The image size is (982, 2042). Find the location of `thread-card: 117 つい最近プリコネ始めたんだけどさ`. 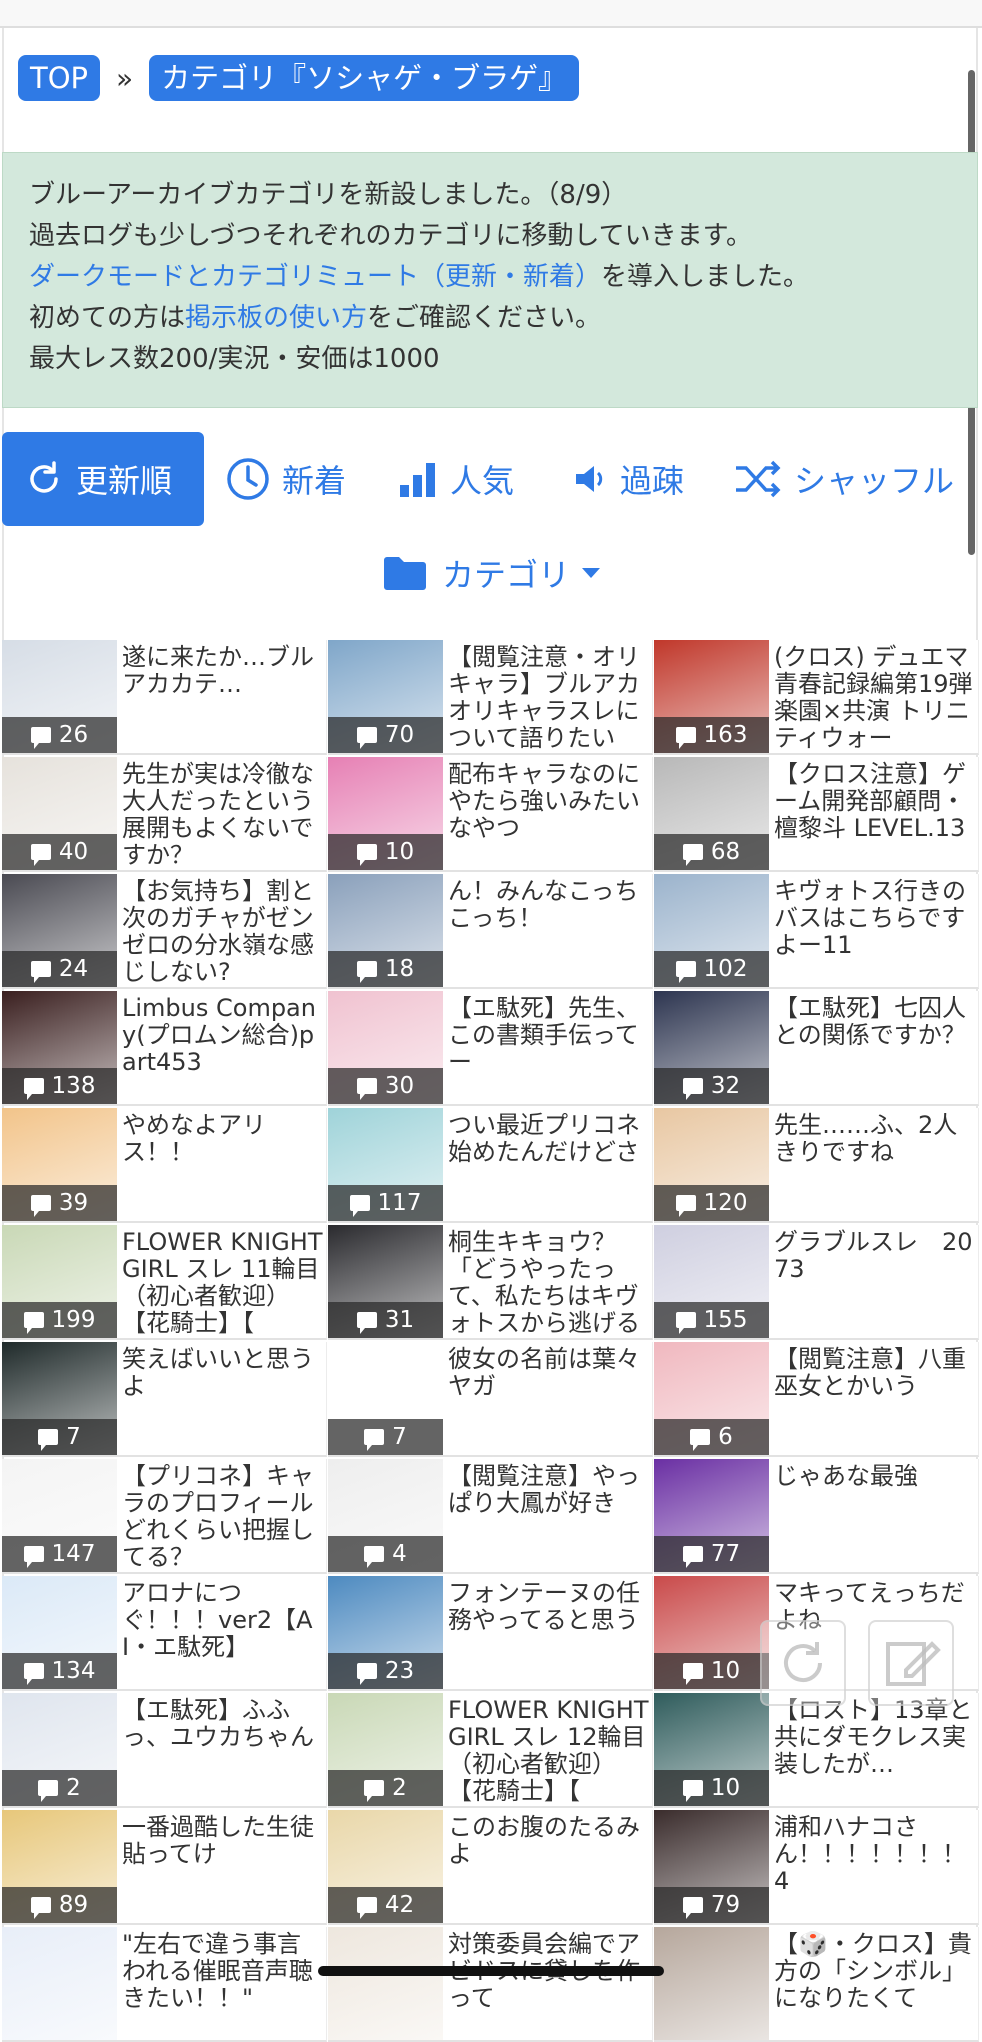

thread-card: 117 つい最近プリコネ始めたんだけどさ is located at coordinates (490, 1165).